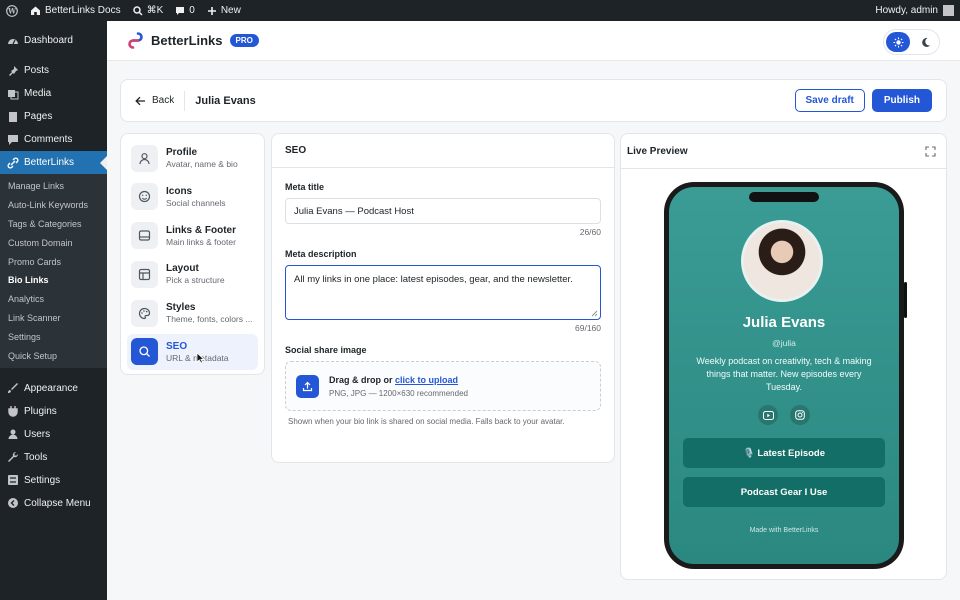  Describe the element at coordinates (782, 261) in the screenshot. I see `profile-avatar` at that location.